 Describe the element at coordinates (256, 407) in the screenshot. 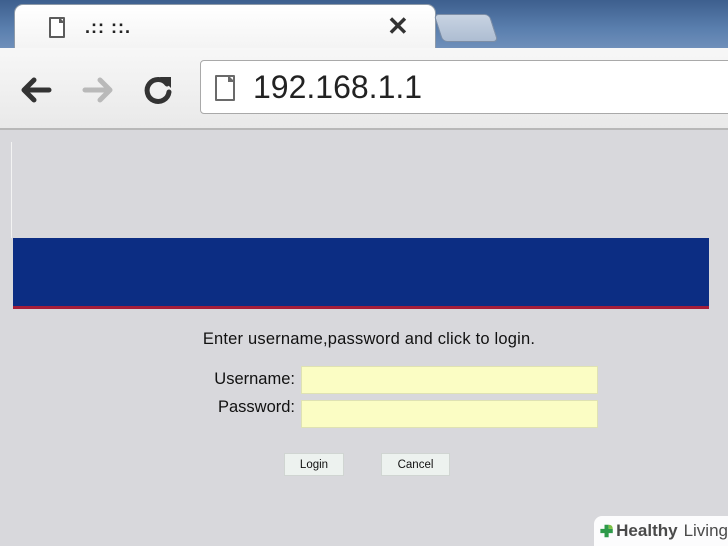

I see `password-label: Password:` at that location.